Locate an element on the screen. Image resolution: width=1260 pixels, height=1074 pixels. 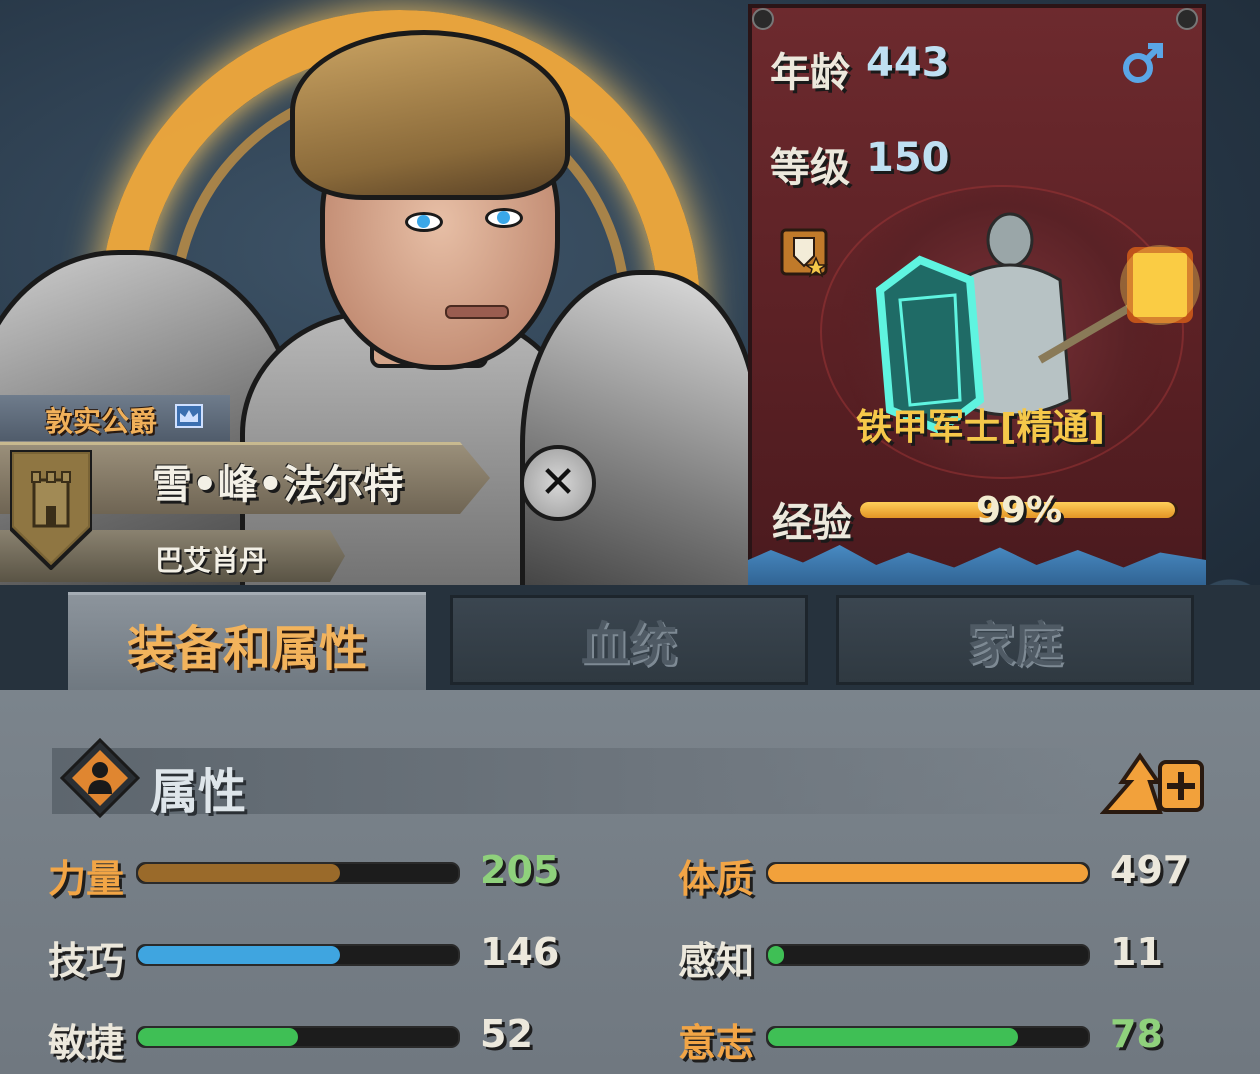
right-eye is located at coordinates (504, 218).